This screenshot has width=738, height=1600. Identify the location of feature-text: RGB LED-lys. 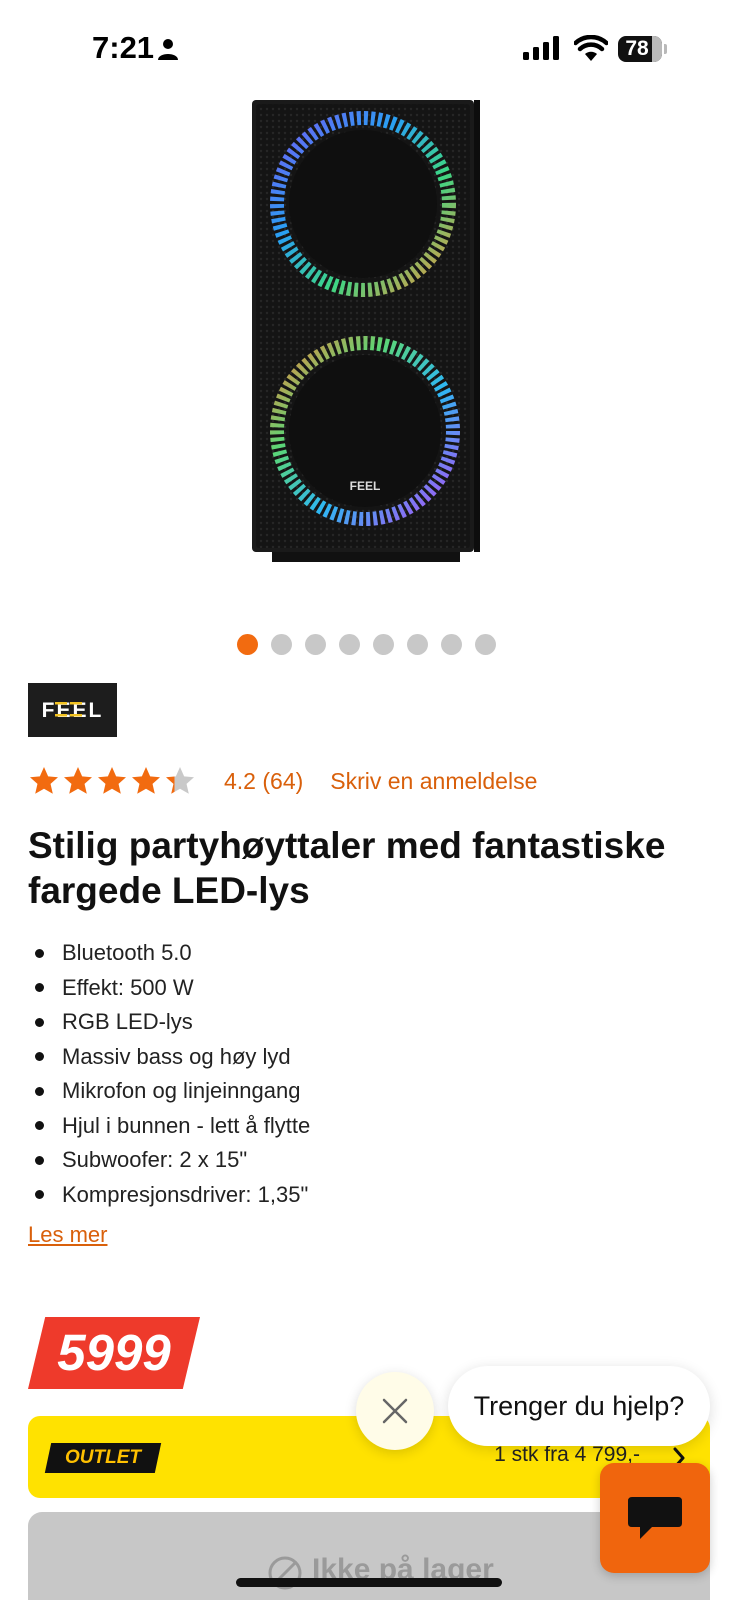
(127, 1022).